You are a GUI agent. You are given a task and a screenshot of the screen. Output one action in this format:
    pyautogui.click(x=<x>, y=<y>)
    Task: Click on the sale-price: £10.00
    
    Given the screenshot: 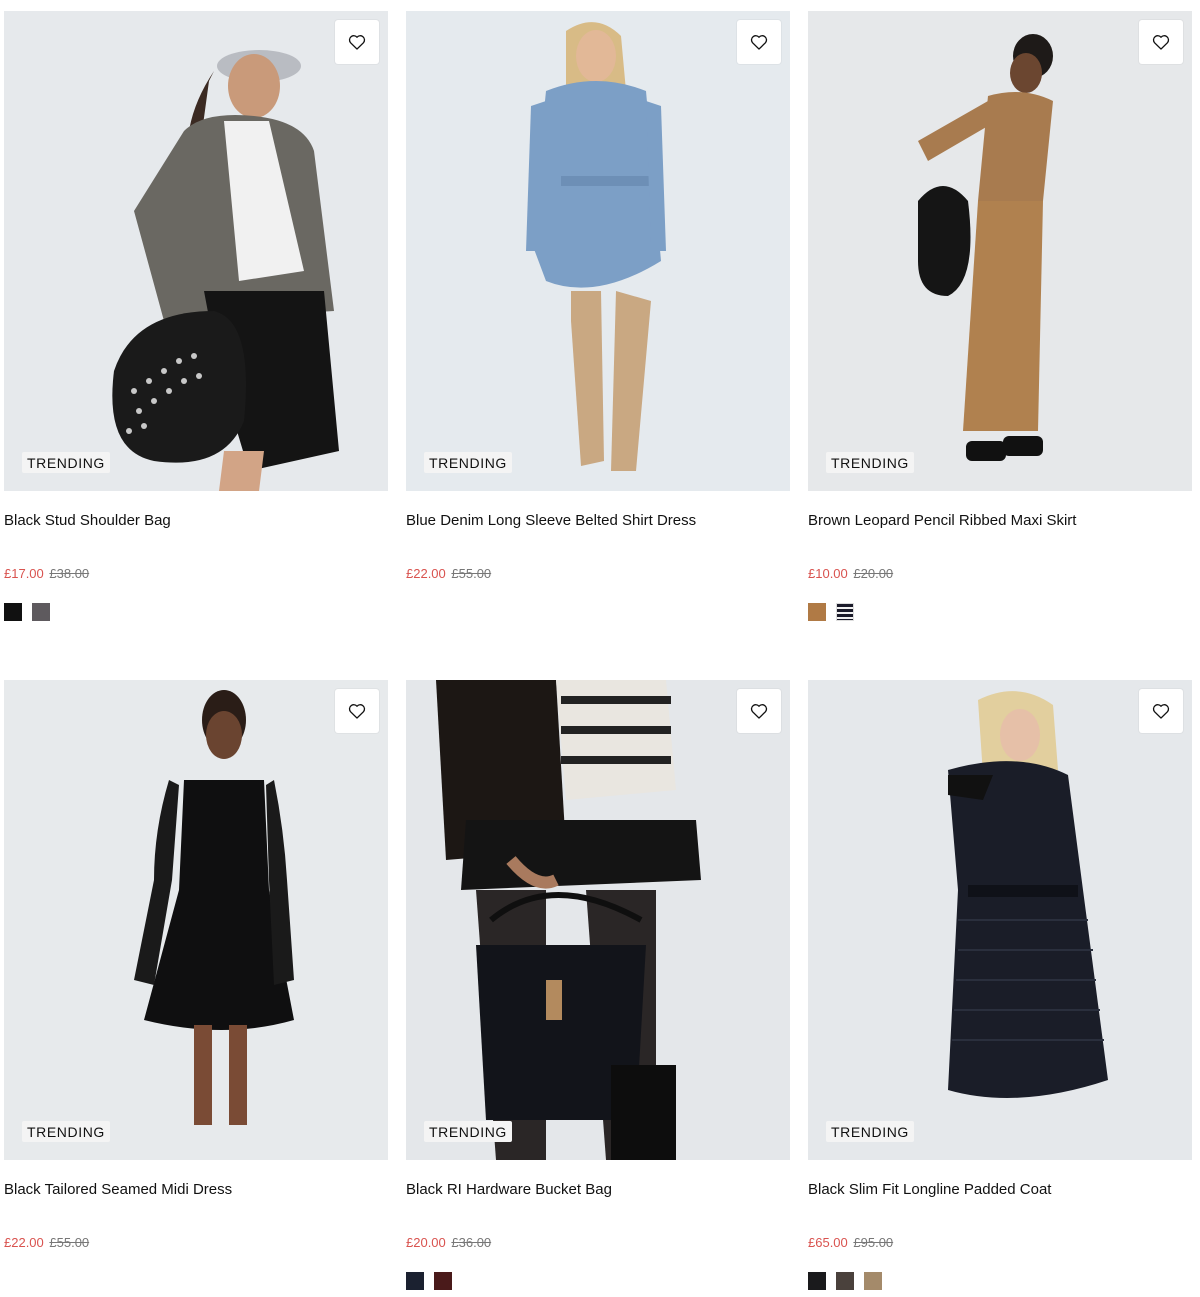 What is the action you would take?
    pyautogui.click(x=828, y=573)
    